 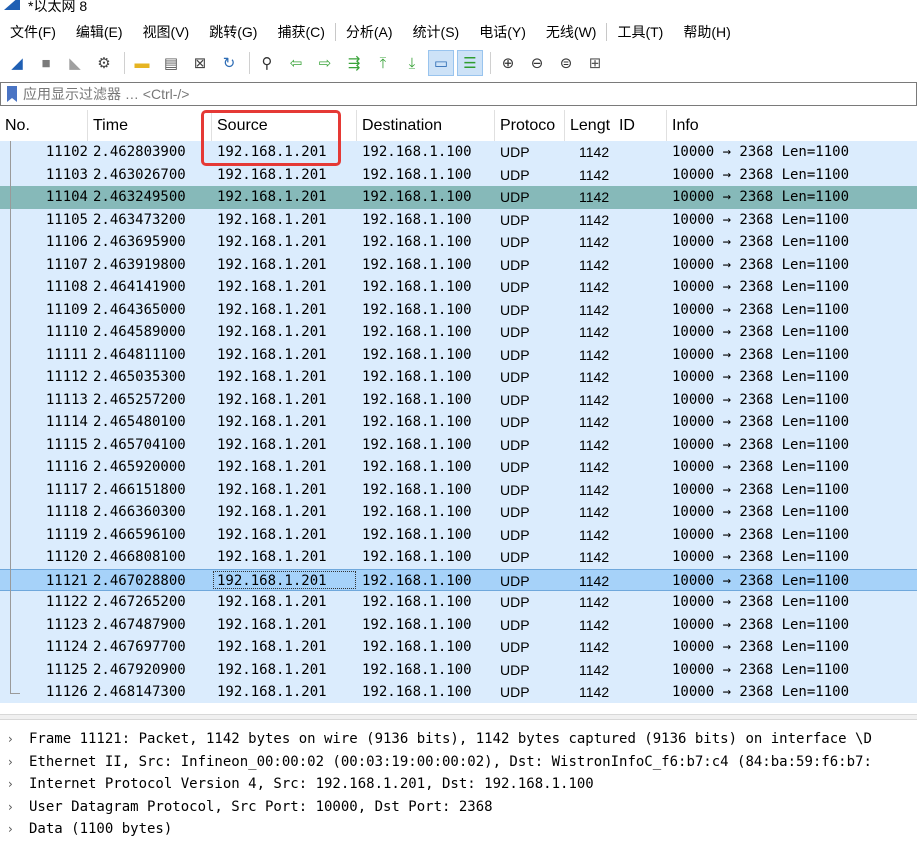 I want to click on zoom-in-icon: ⊕, so click(x=508, y=63).